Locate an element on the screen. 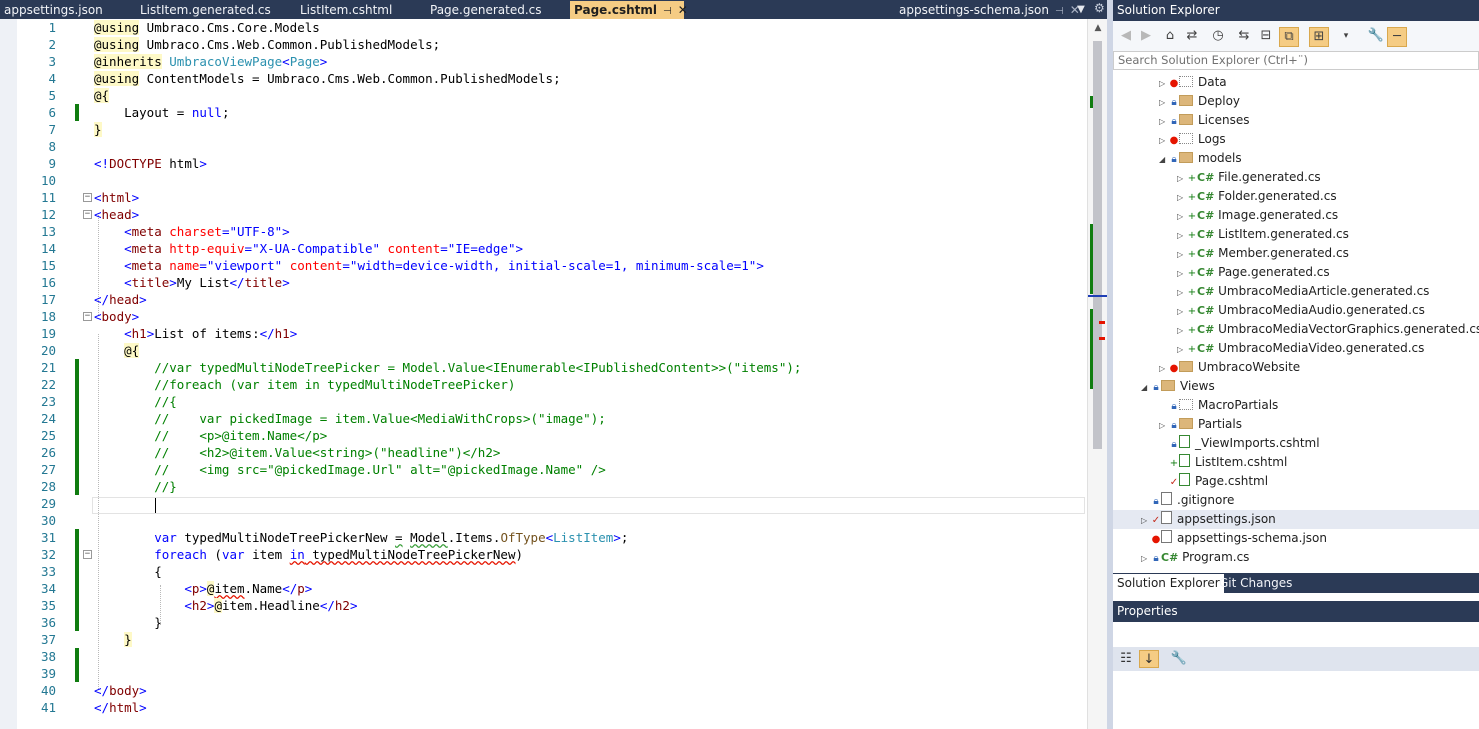 The width and height of the screenshot is (1479, 729). code-line: 41 </html> is located at coordinates (543, 707).